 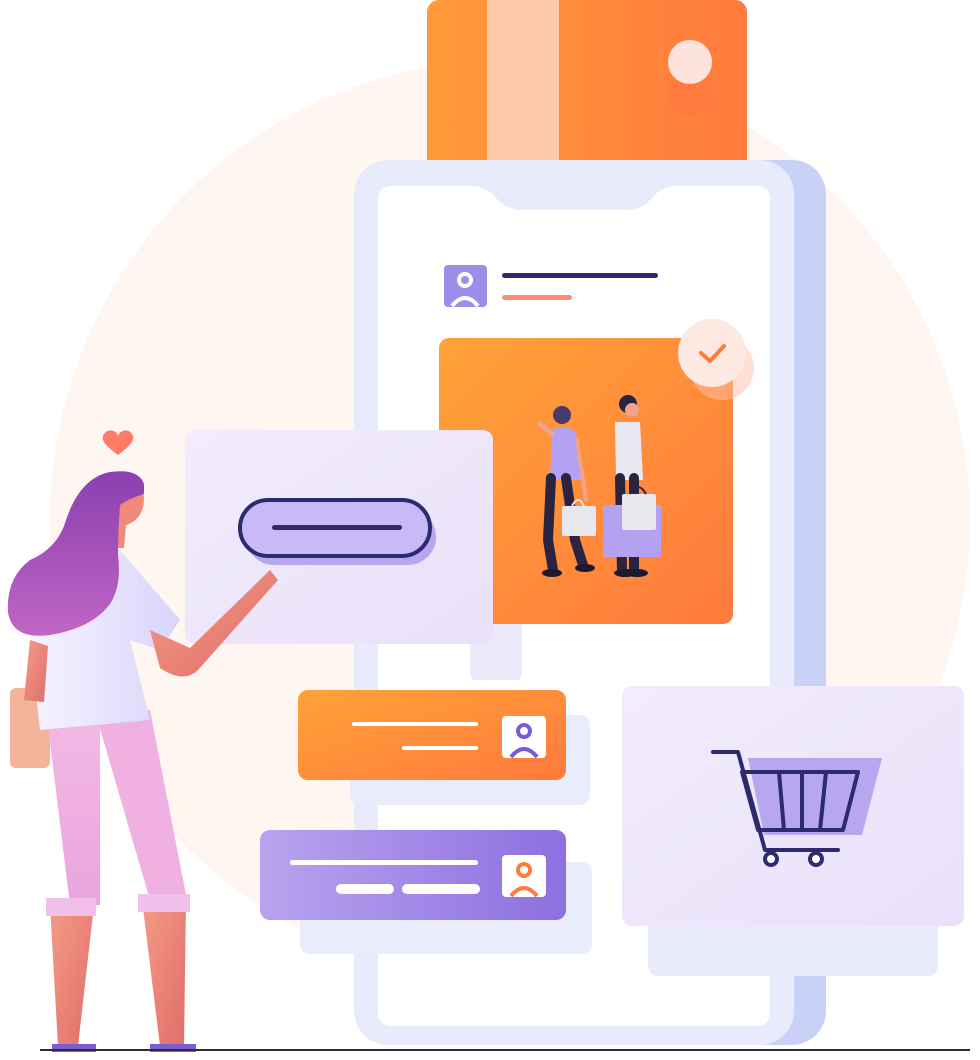 What do you see at coordinates (580, 275) in the screenshot?
I see `header-title-line` at bounding box center [580, 275].